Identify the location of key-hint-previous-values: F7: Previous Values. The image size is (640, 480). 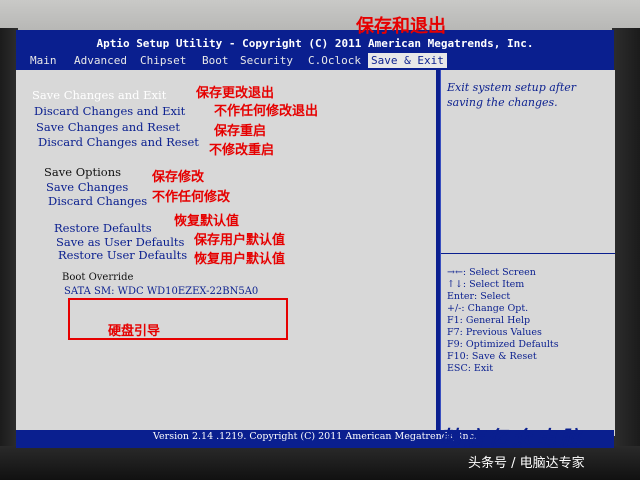
(494, 332).